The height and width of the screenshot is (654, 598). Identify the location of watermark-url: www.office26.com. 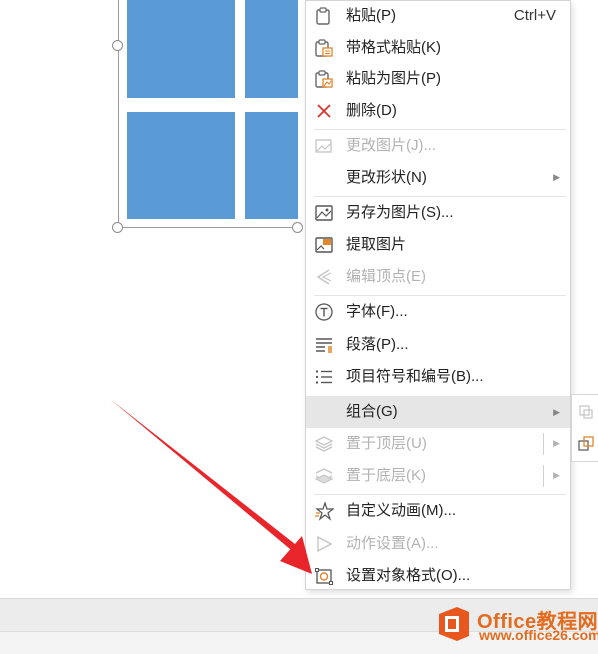
(538, 635).